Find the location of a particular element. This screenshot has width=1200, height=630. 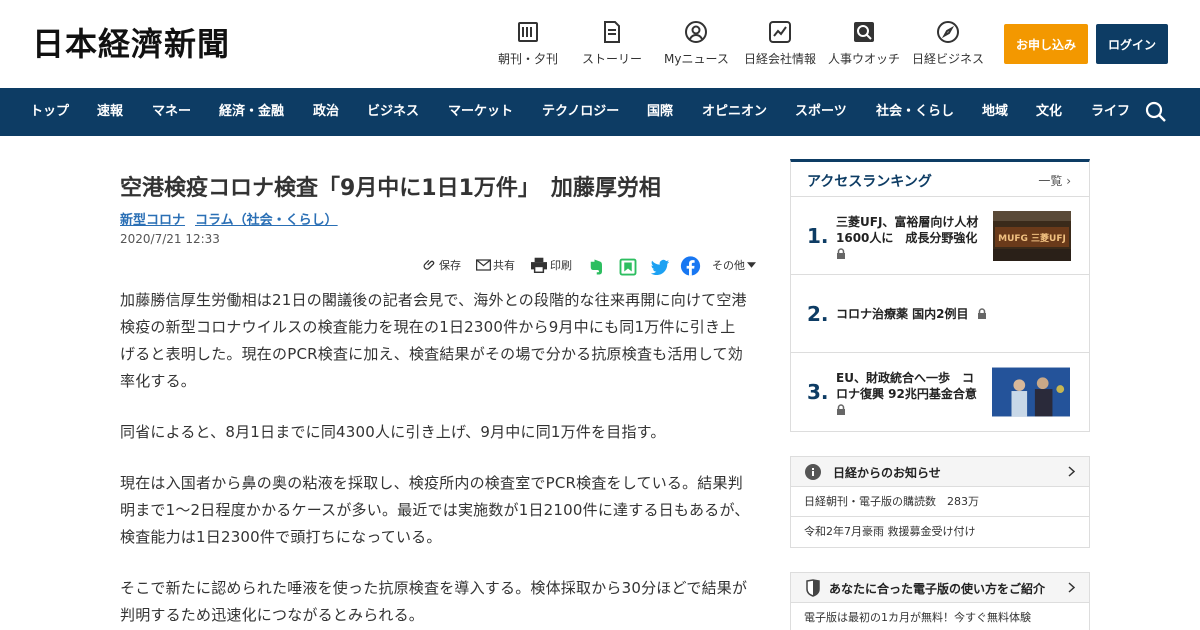

nav-my-news: Myニュース is located at coordinates (696, 43).